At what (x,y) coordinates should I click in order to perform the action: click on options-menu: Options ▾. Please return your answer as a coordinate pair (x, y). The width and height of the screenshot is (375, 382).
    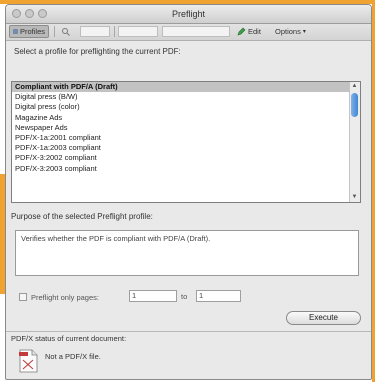
    Looking at the image, I should click on (297, 31).